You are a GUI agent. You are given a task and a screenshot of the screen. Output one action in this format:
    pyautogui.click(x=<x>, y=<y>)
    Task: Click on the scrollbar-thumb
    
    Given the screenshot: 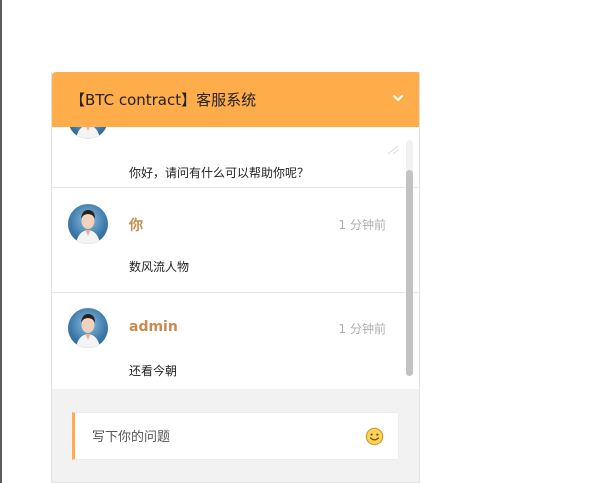 What is the action you would take?
    pyautogui.click(x=409, y=273)
    